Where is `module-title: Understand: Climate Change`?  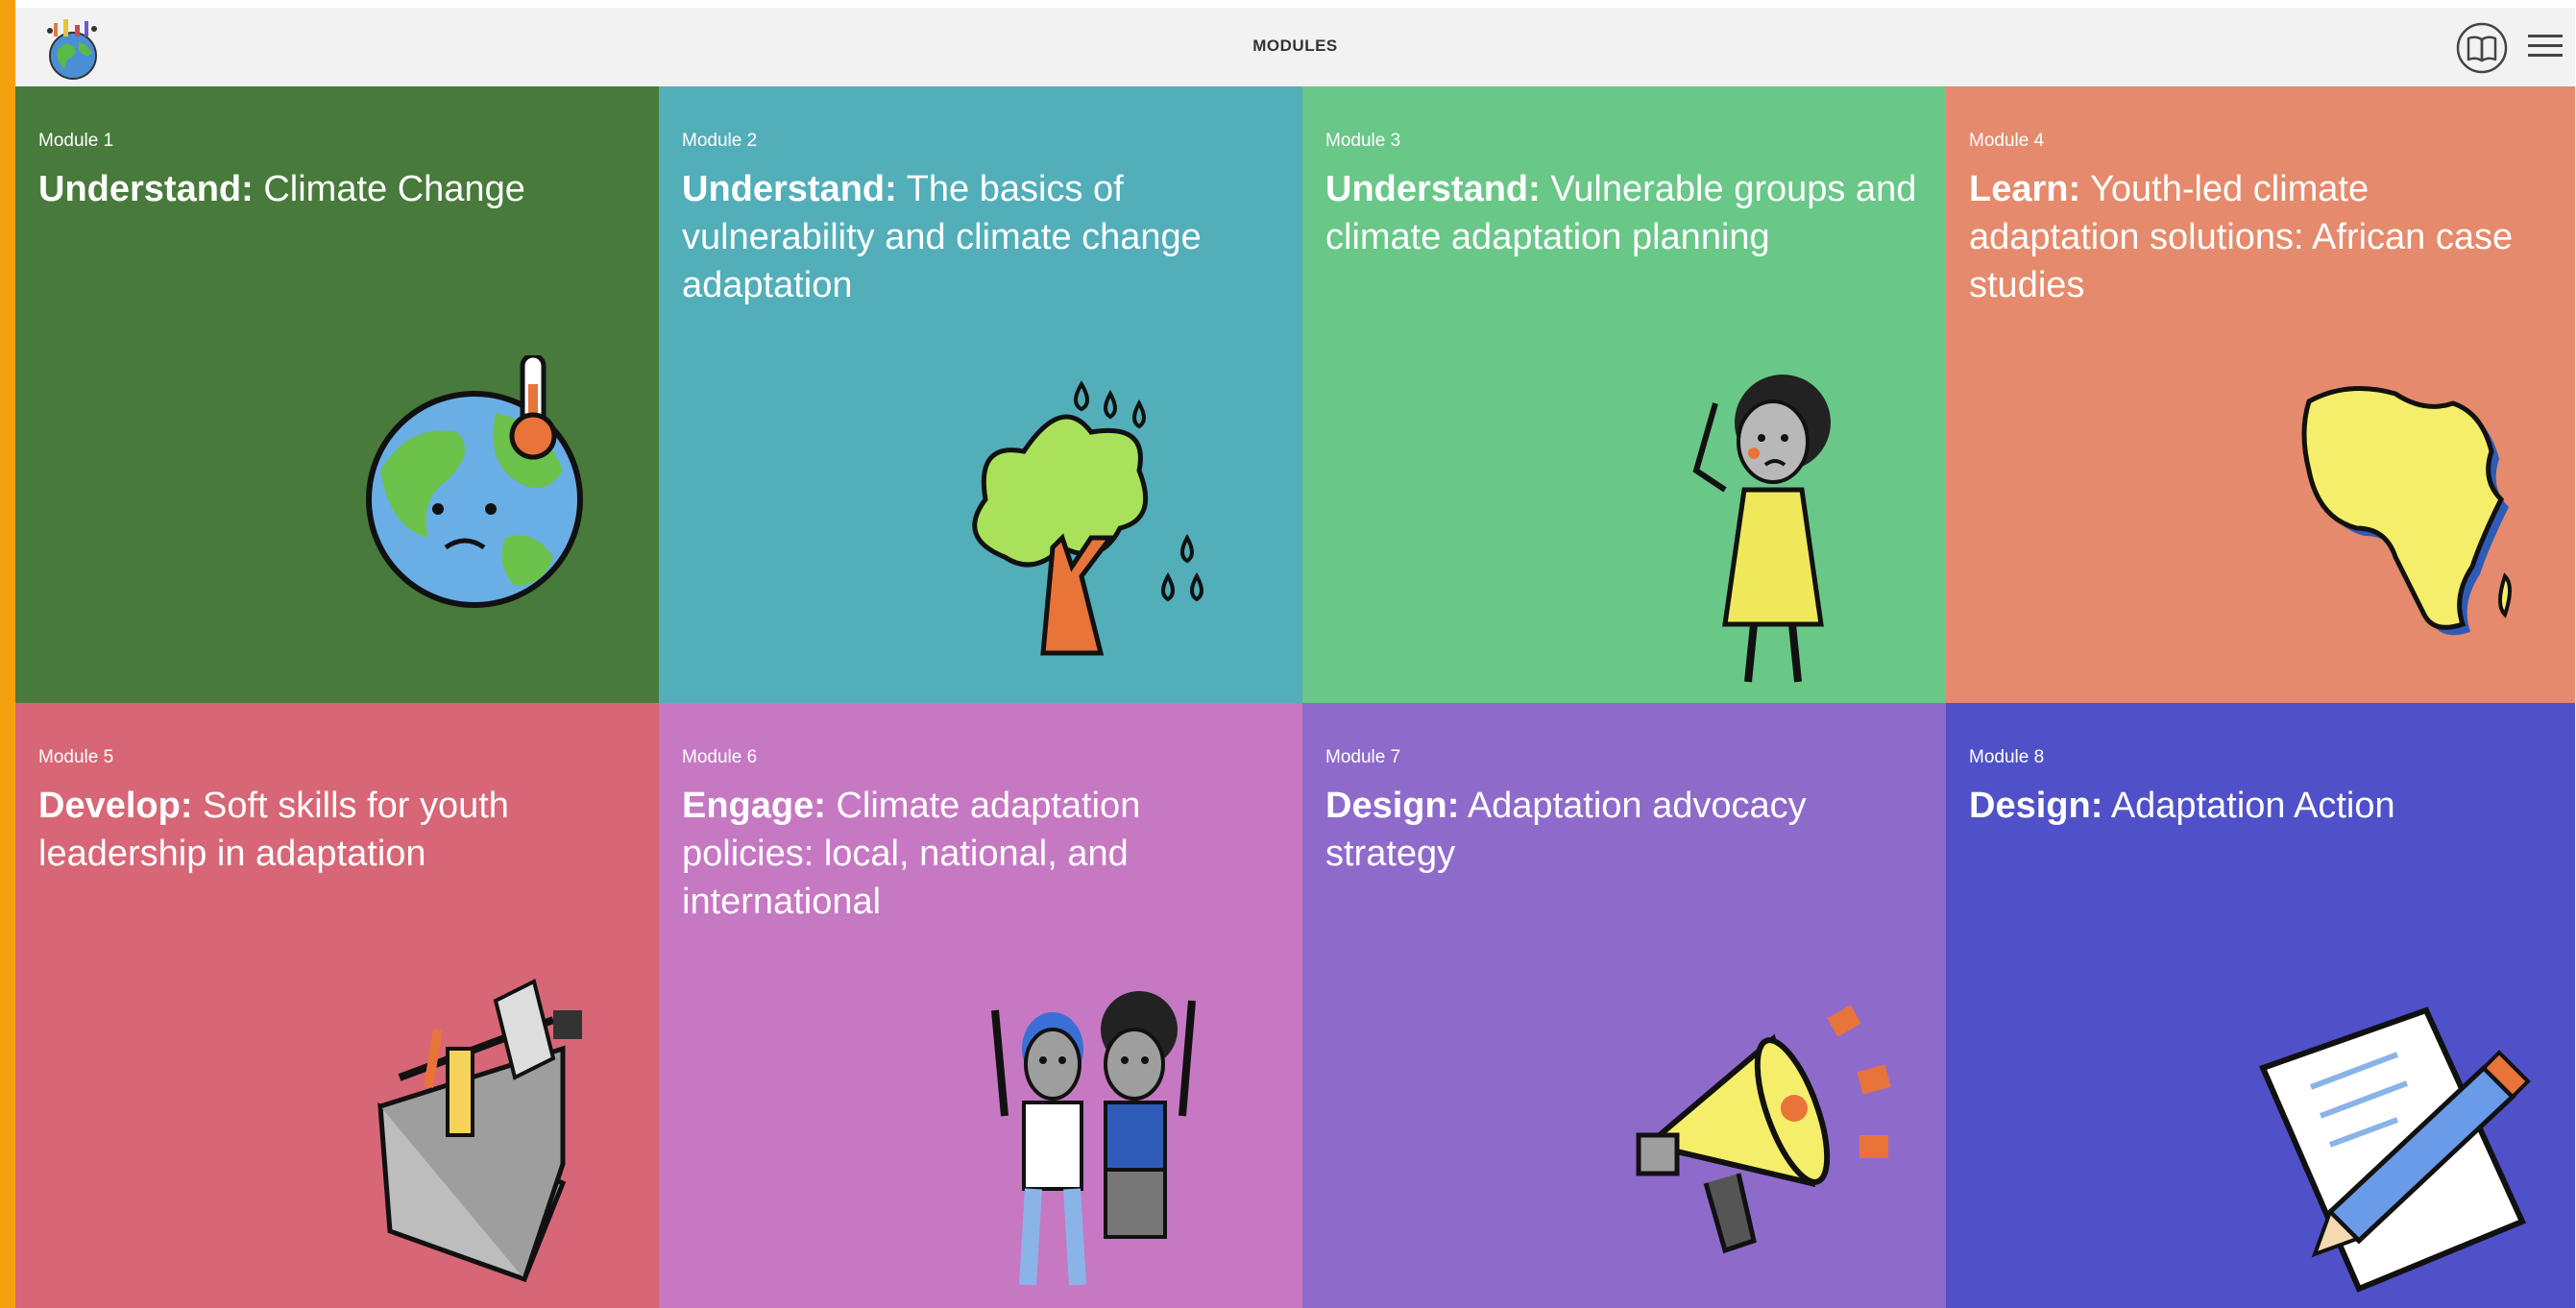 module-title: Understand: Climate Change is located at coordinates (334, 189).